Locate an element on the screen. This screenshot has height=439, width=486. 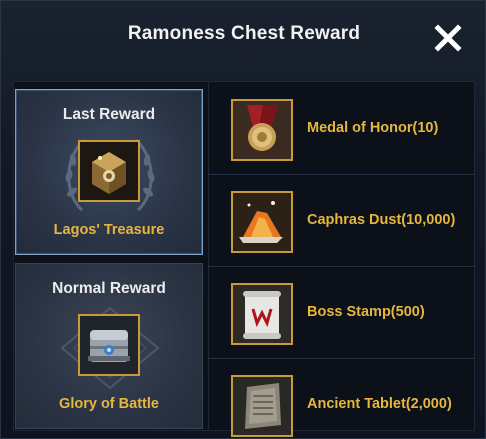
item-label: Ancient Tablet(2,000) is located at coordinates (379, 404).